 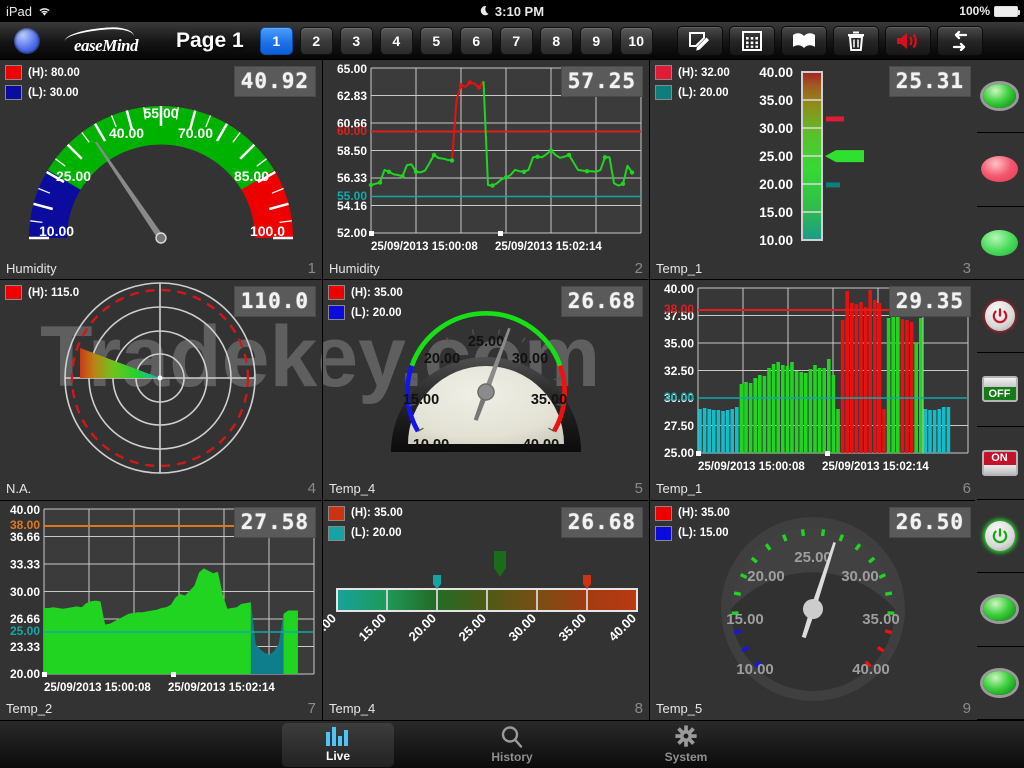 What do you see at coordinates (556, 40) in the screenshot?
I see `page-button-8: 8` at bounding box center [556, 40].